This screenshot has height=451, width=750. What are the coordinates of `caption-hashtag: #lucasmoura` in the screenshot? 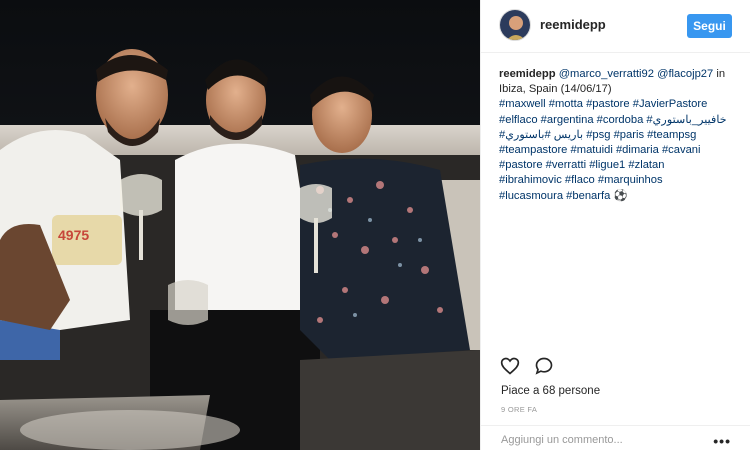 It's located at (531, 196).